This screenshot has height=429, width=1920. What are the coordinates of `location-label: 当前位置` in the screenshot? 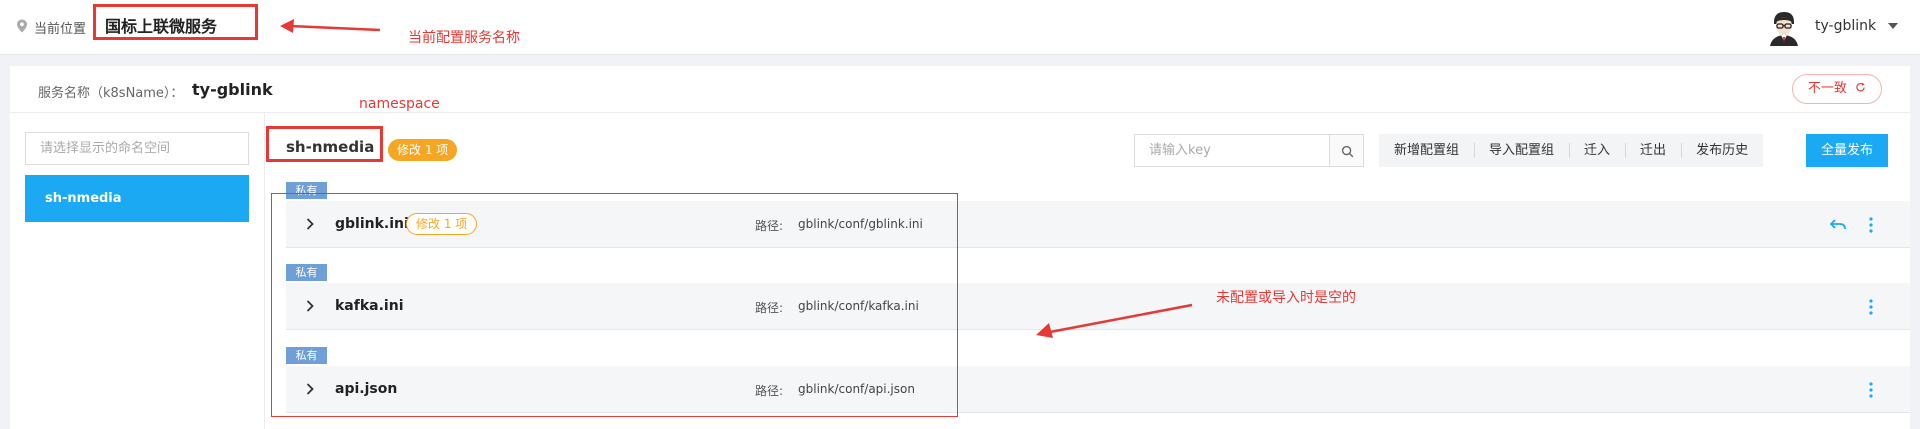 It's located at (60, 29).